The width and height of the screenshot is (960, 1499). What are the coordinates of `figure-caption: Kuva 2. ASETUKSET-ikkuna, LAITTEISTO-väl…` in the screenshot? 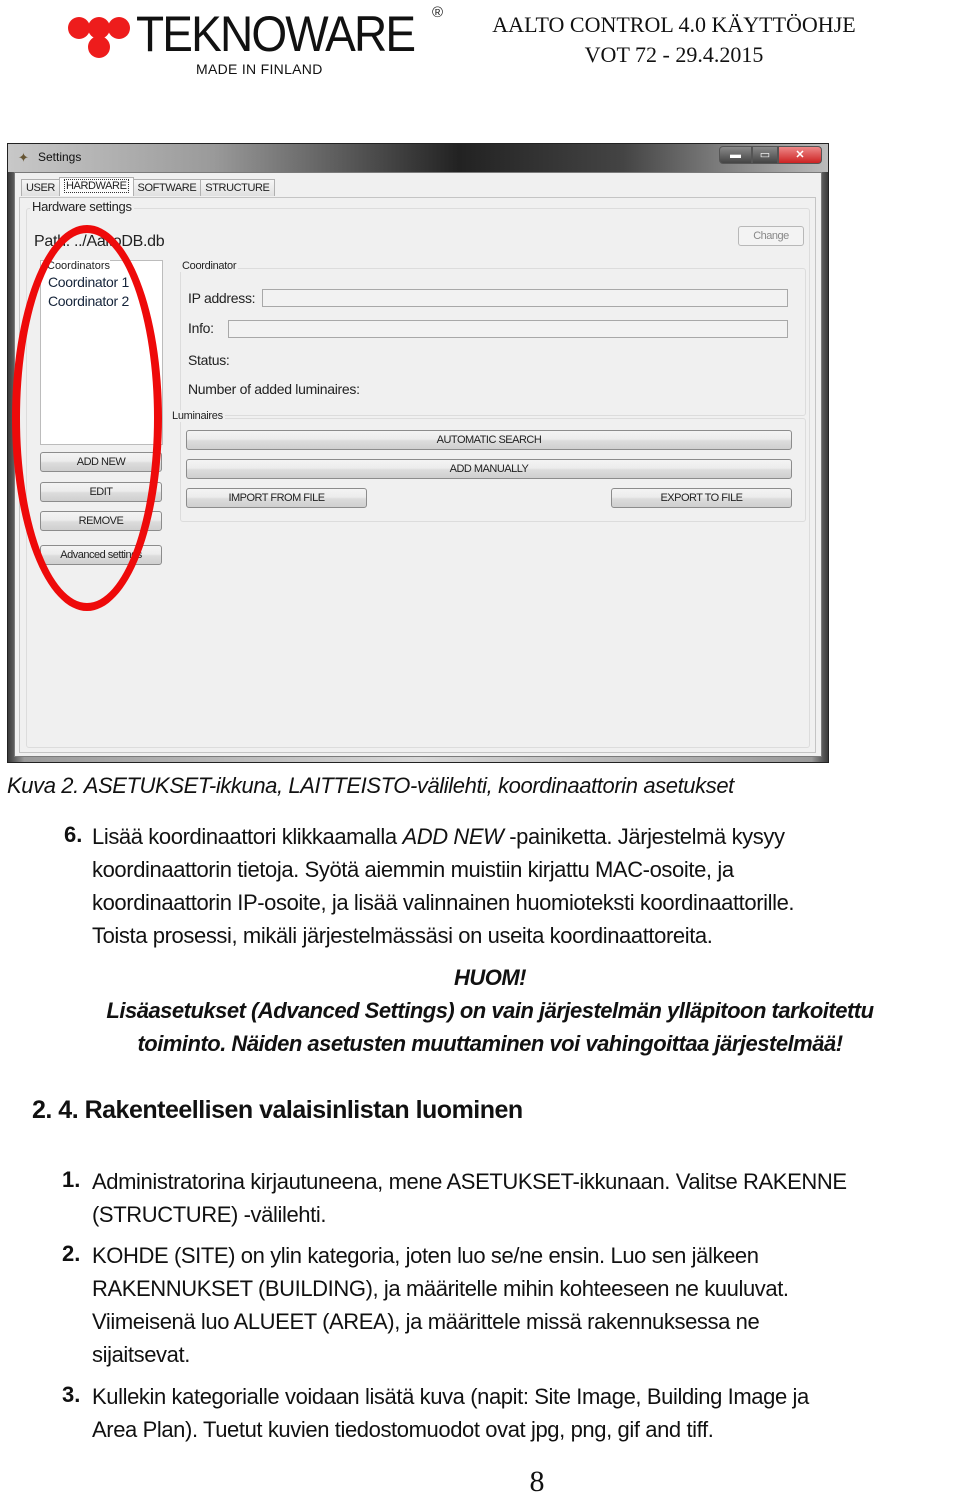 It's located at (370, 785).